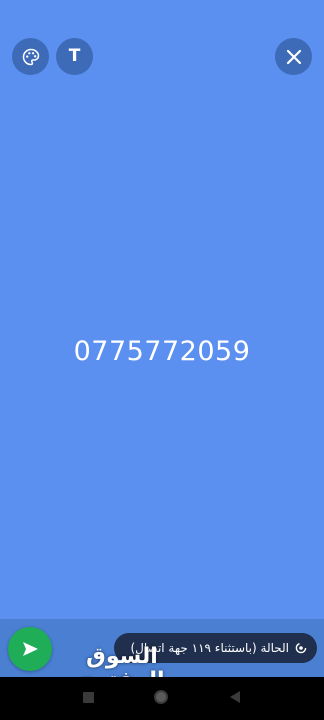 This screenshot has width=324, height=720. Describe the element at coordinates (301, 648) in the screenshot. I see `privacy-icon` at that location.